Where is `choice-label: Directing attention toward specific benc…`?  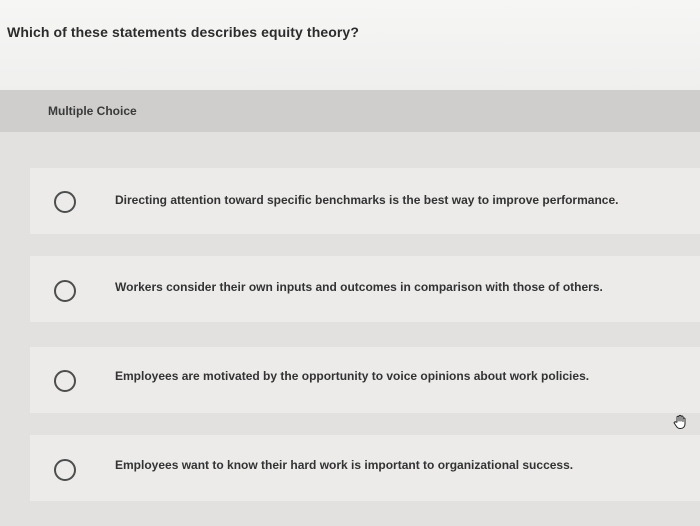
choice-label: Directing attention toward specific benc… is located at coordinates (367, 200).